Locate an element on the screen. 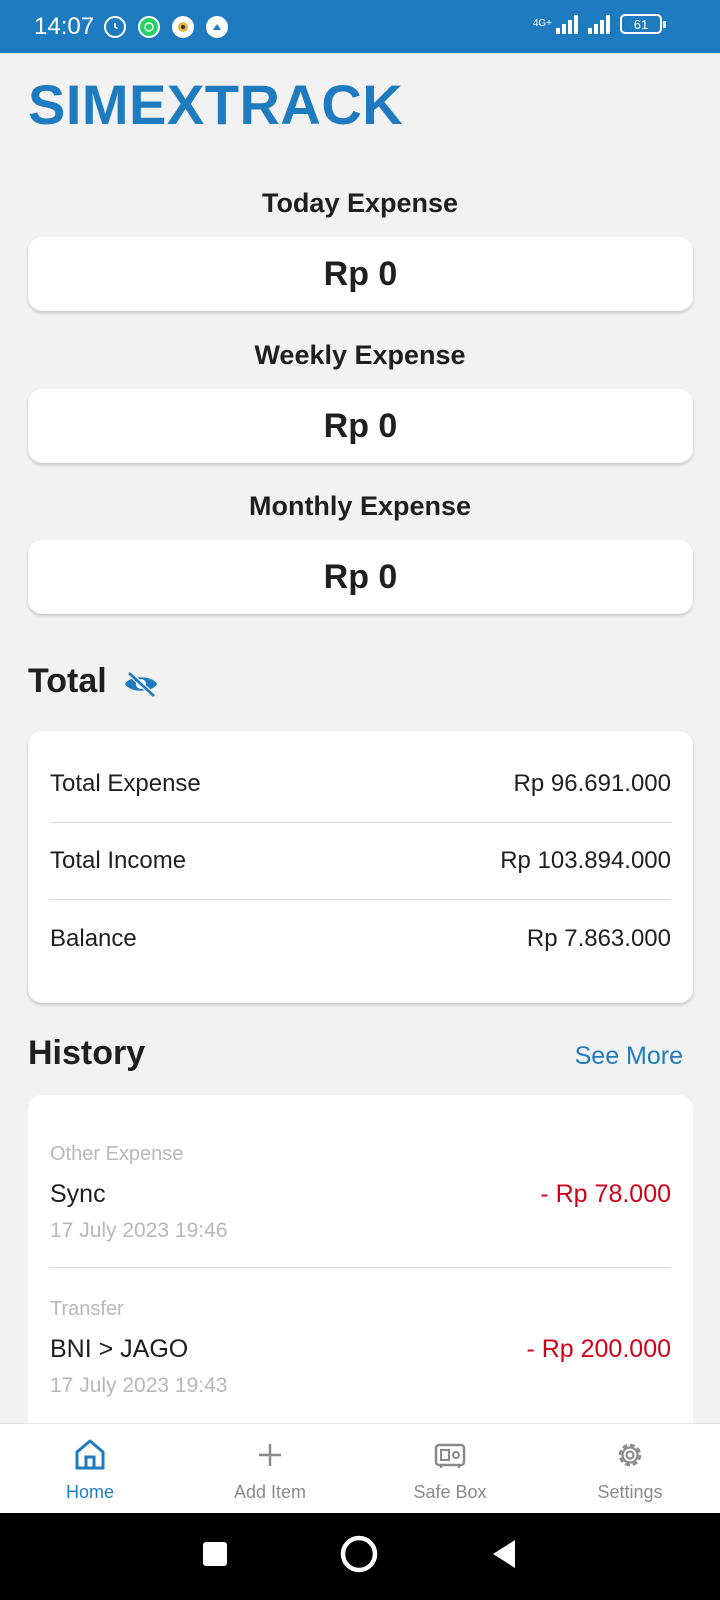 The height and width of the screenshot is (1600, 720). total-expense-label: Total Expense is located at coordinates (125, 783).